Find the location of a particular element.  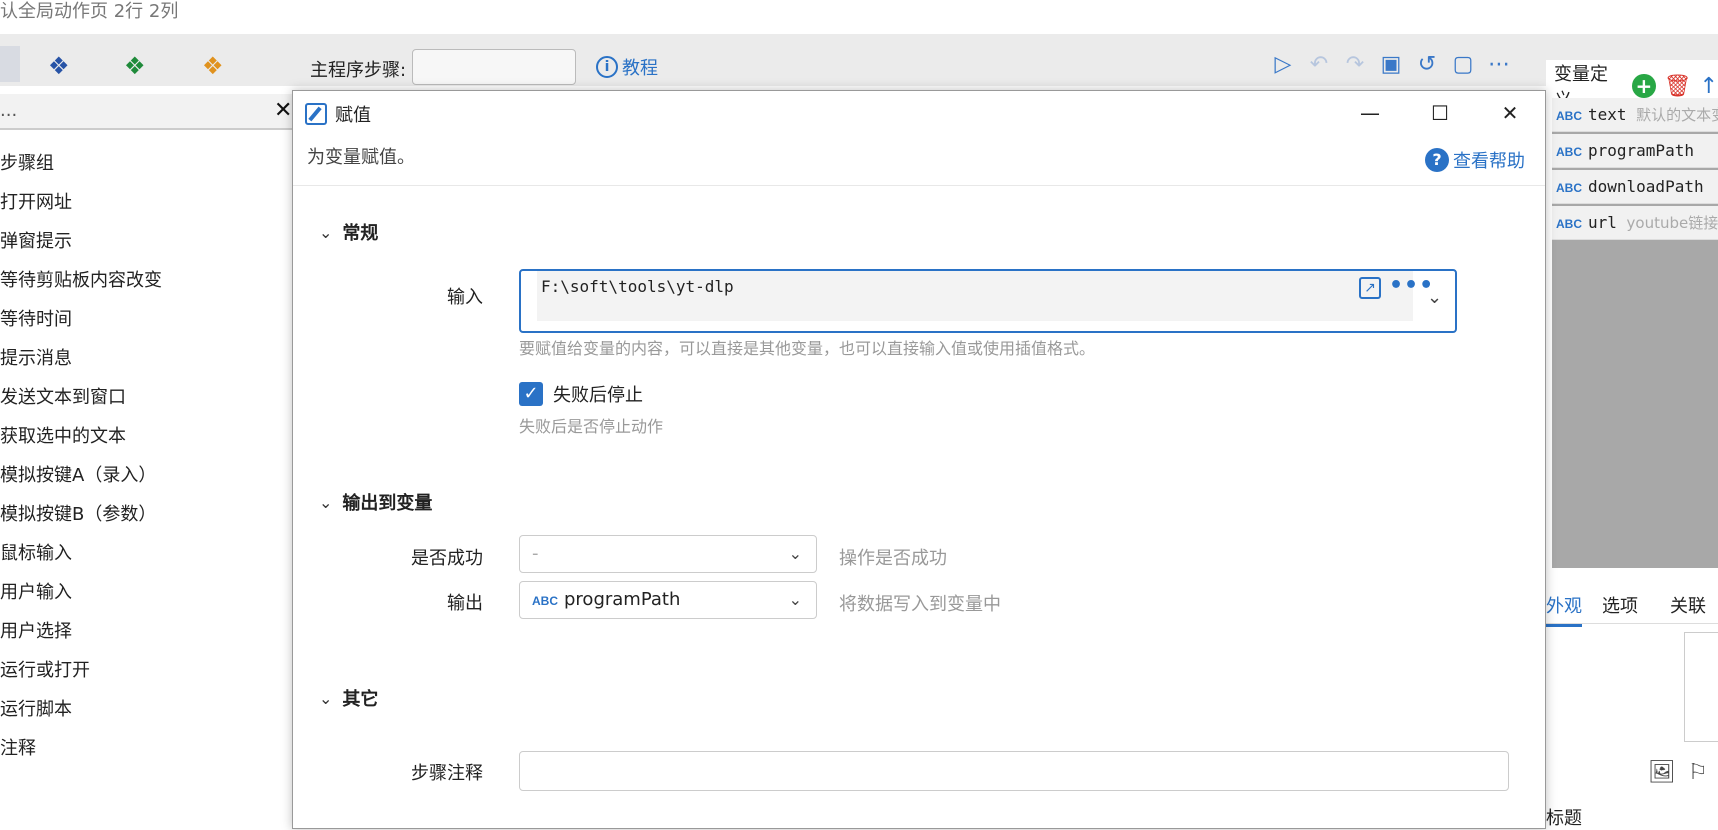

main-steps-input is located at coordinates (494, 67).